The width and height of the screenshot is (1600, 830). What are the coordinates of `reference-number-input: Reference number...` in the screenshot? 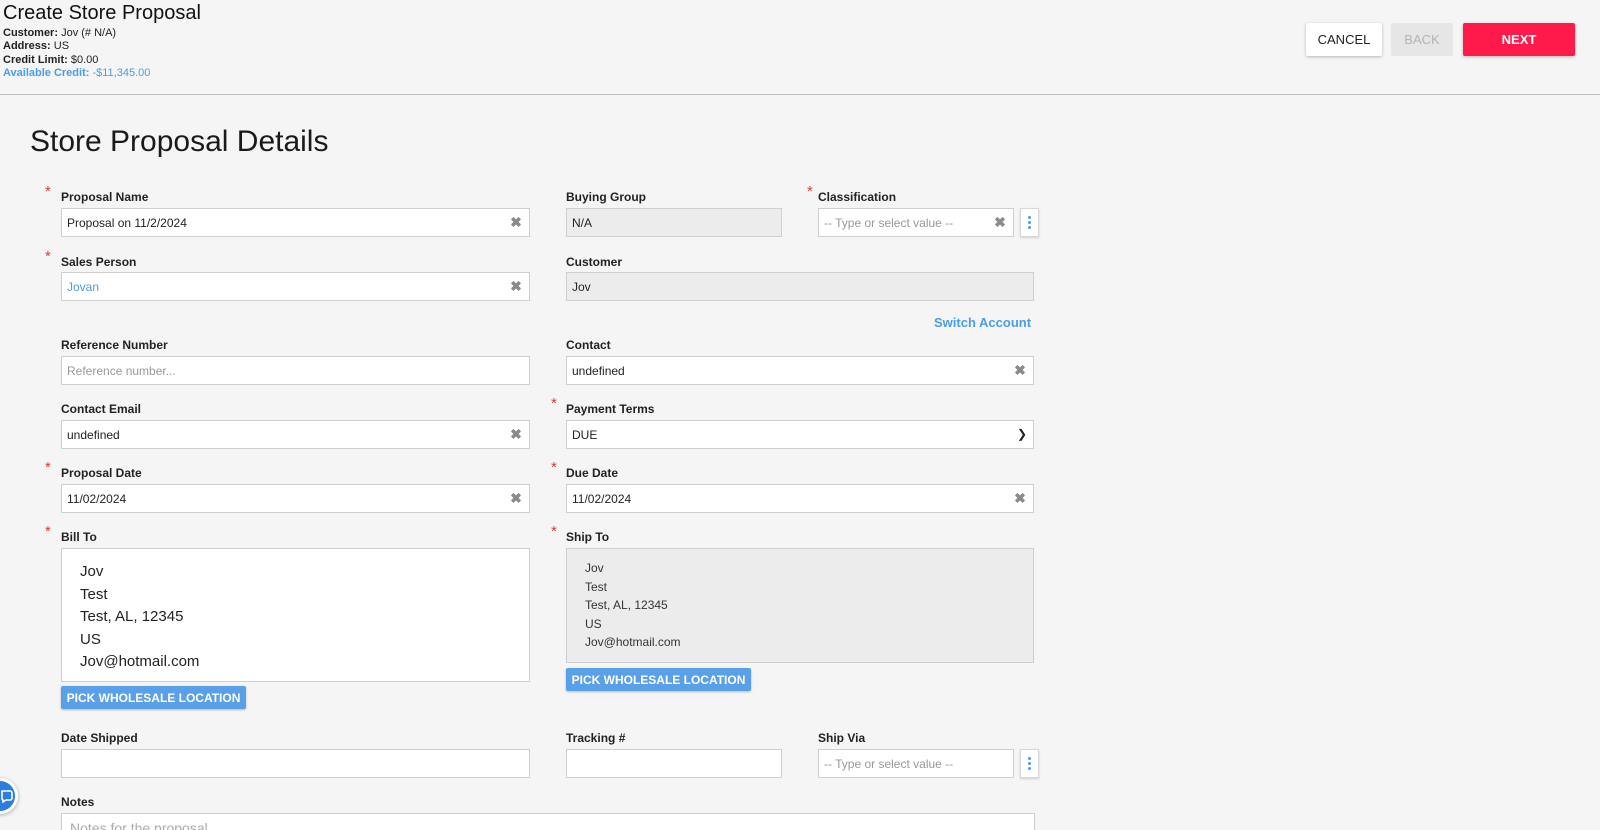 It's located at (295, 370).